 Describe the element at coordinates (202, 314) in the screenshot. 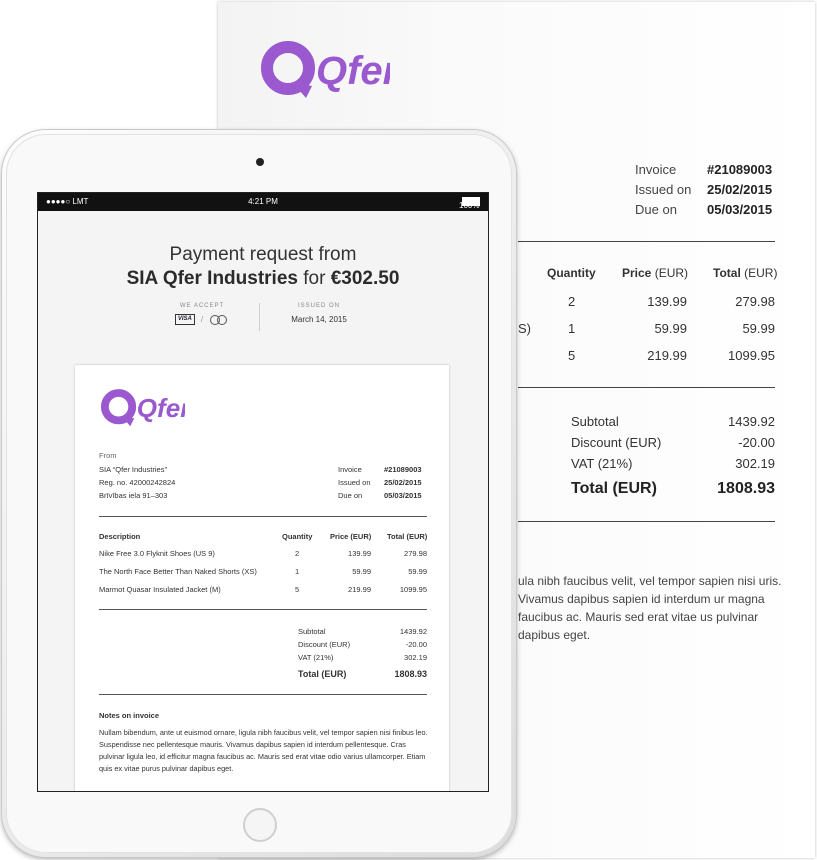

I see `we-accept-block: WE ACCEPT VISA /` at that location.